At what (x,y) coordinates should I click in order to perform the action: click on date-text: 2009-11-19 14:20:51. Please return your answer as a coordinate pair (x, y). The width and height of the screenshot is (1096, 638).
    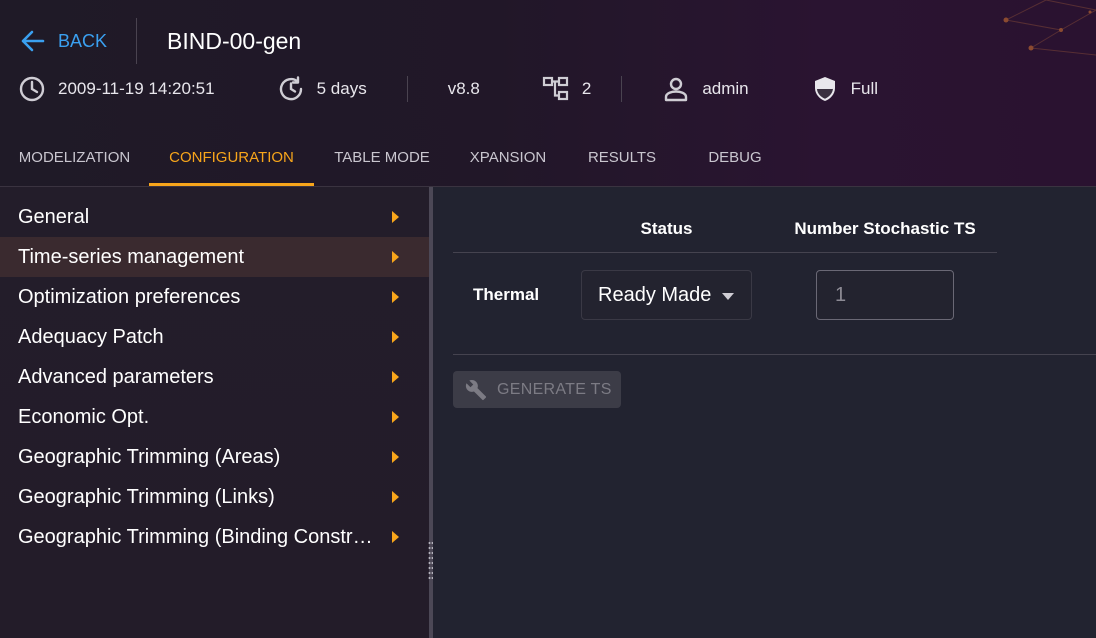
    Looking at the image, I should click on (136, 88).